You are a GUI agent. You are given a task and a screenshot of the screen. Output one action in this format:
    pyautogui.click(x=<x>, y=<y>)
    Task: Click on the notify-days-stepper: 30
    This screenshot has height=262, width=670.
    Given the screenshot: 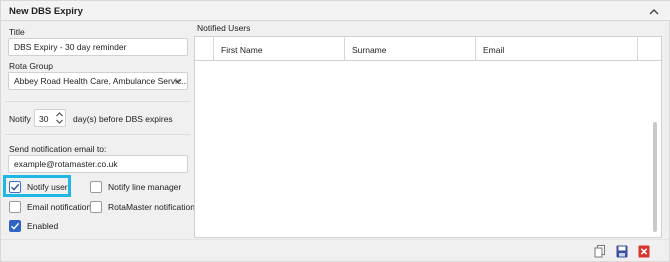 What is the action you would take?
    pyautogui.click(x=50, y=118)
    